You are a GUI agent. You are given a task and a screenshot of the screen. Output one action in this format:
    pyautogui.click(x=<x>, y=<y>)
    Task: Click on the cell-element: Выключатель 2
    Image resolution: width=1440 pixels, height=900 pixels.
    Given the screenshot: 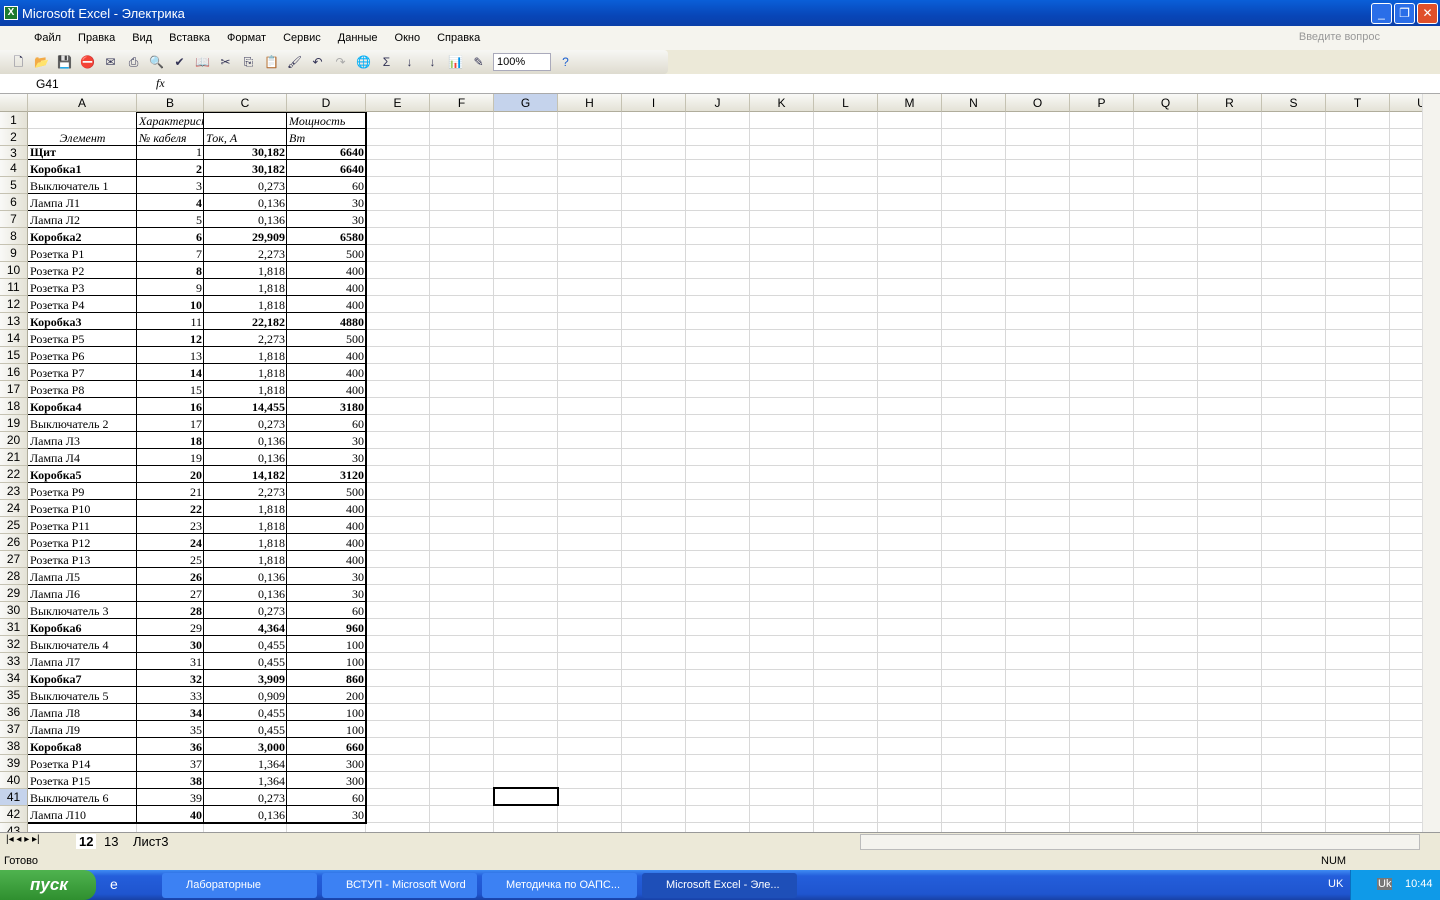 What is the action you would take?
    pyautogui.click(x=82, y=424)
    